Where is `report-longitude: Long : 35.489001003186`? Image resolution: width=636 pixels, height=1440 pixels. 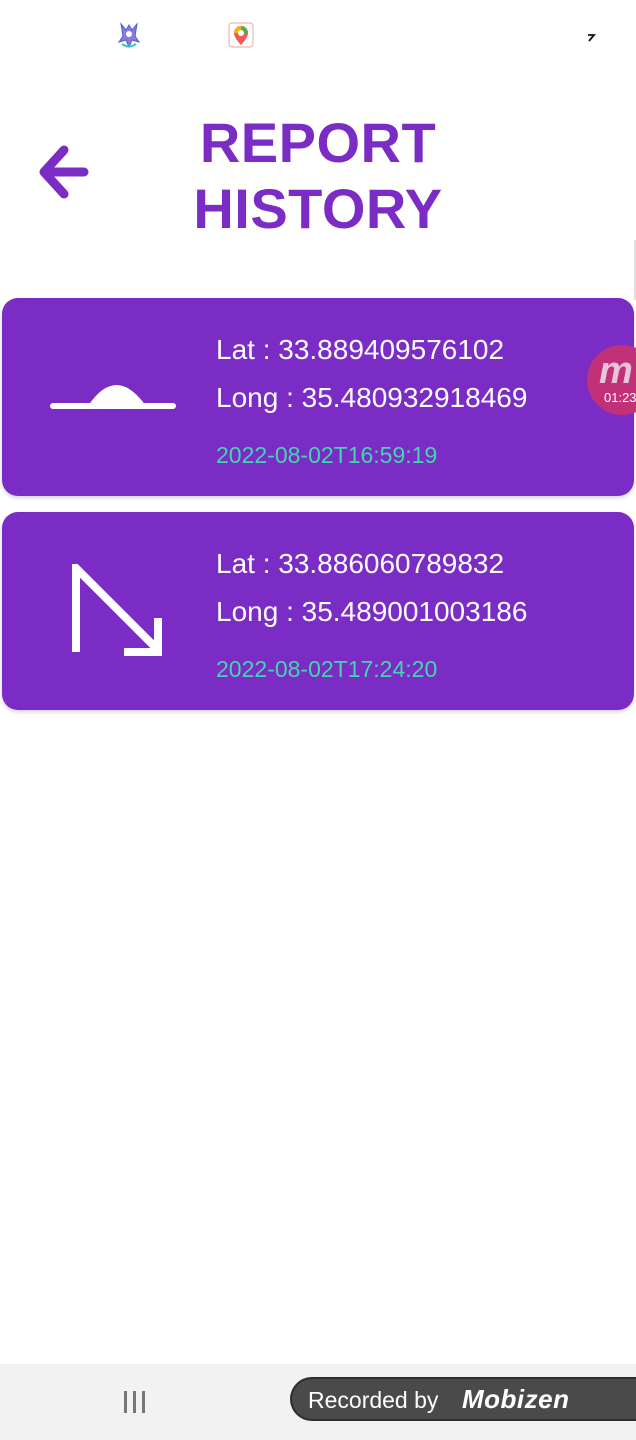 report-longitude: Long : 35.489001003186 is located at coordinates (372, 611).